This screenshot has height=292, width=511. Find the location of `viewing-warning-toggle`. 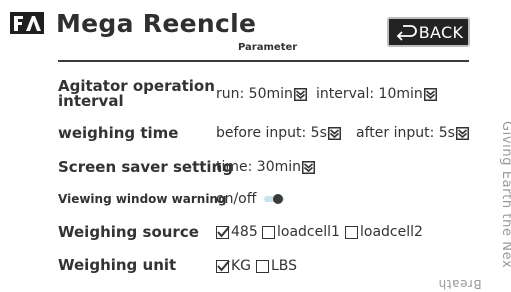

viewing-warning-toggle is located at coordinates (274, 199).